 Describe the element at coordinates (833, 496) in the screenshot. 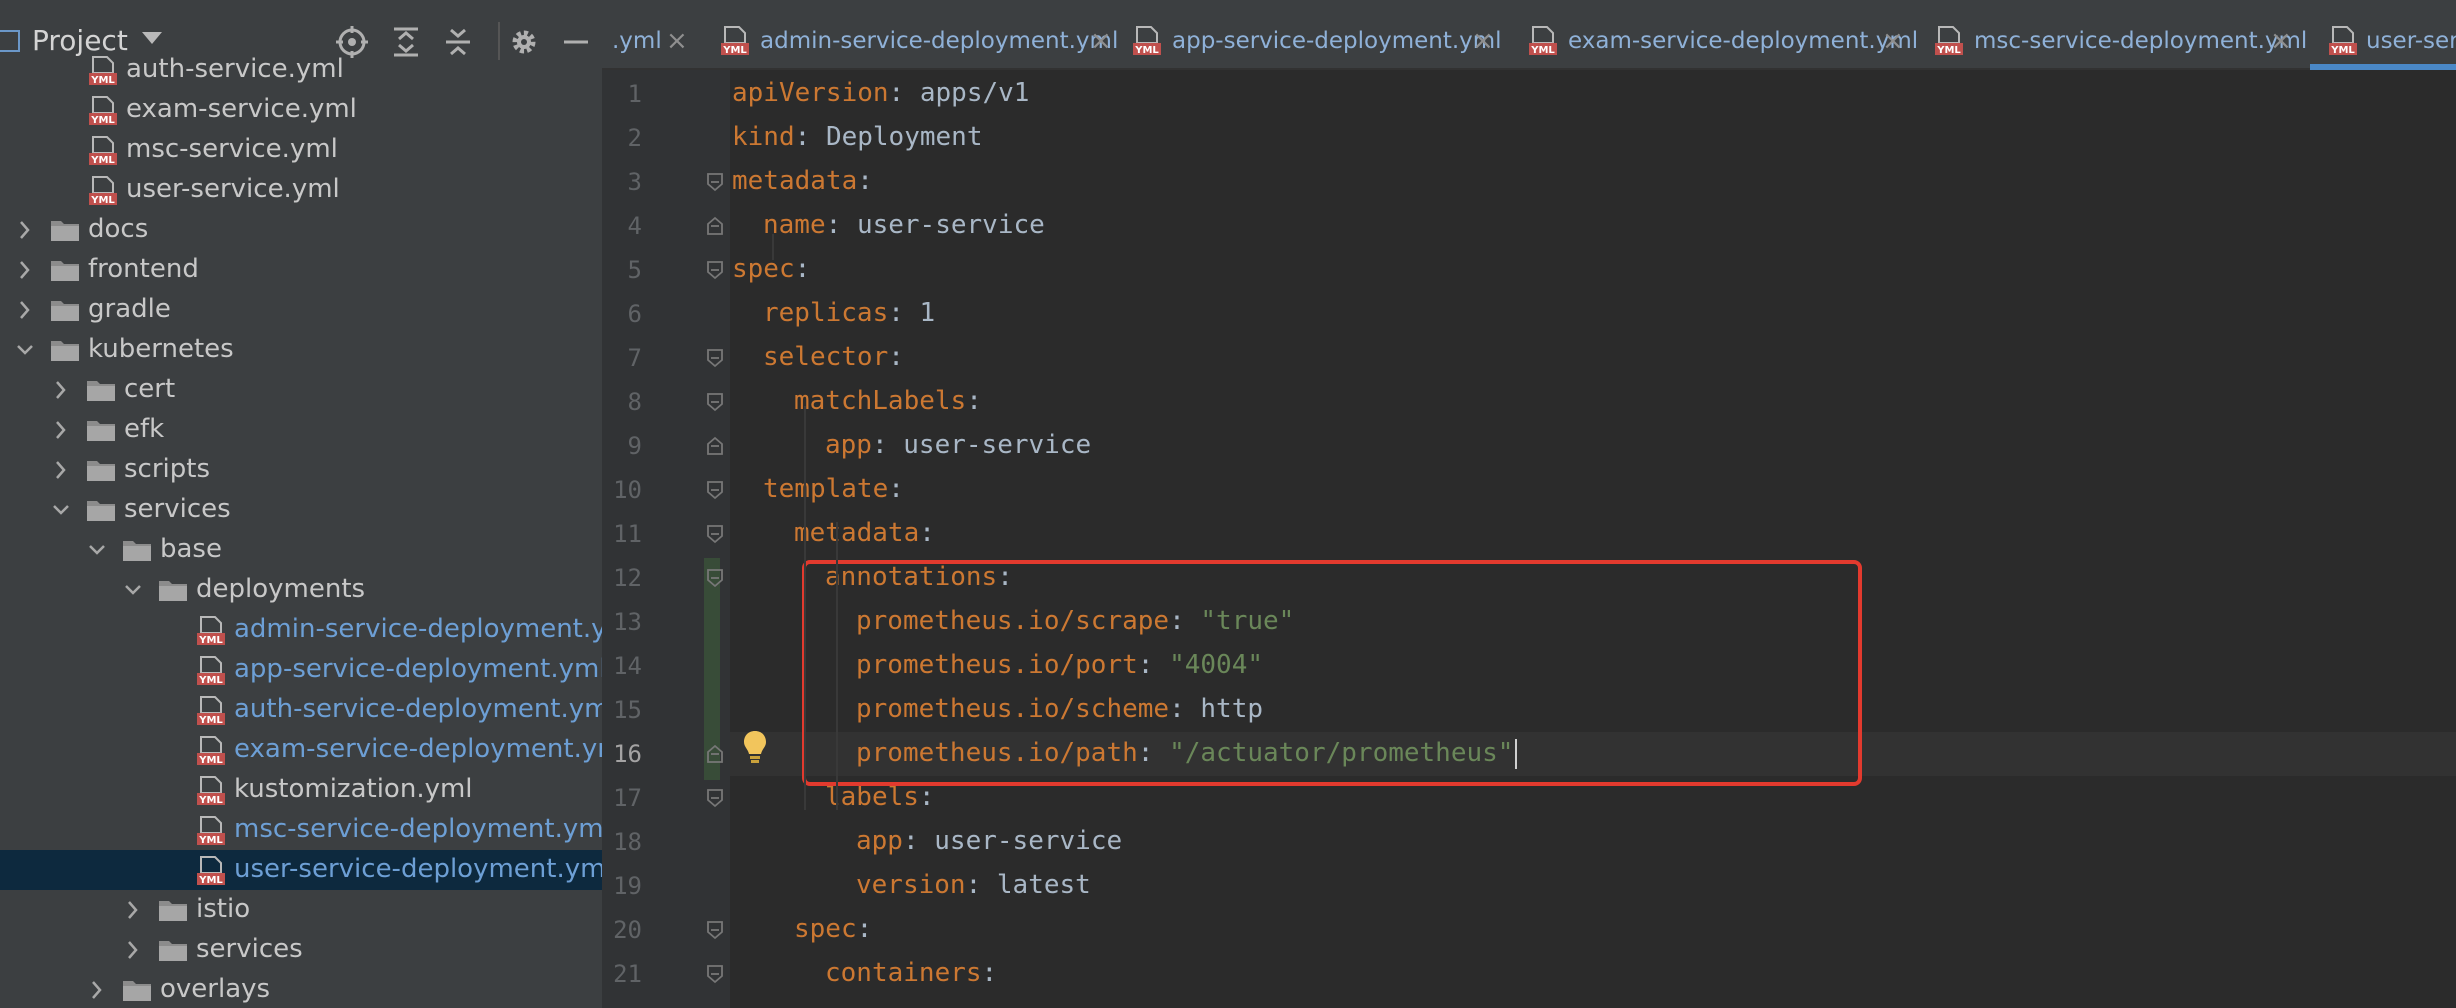

I see `code-line: template:` at that location.